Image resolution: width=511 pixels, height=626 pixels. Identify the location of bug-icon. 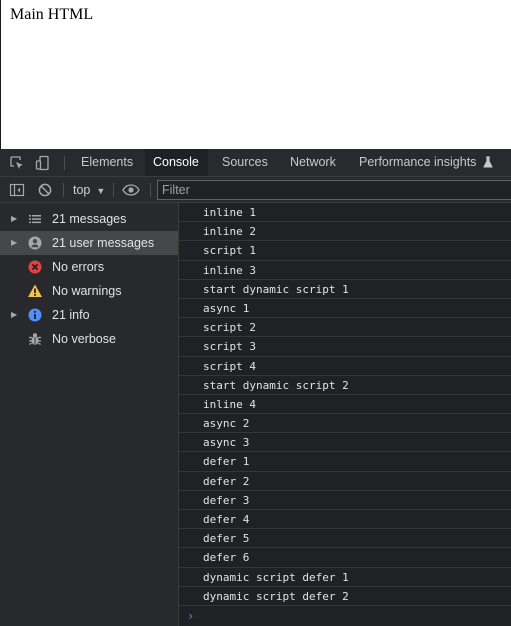
(35, 339).